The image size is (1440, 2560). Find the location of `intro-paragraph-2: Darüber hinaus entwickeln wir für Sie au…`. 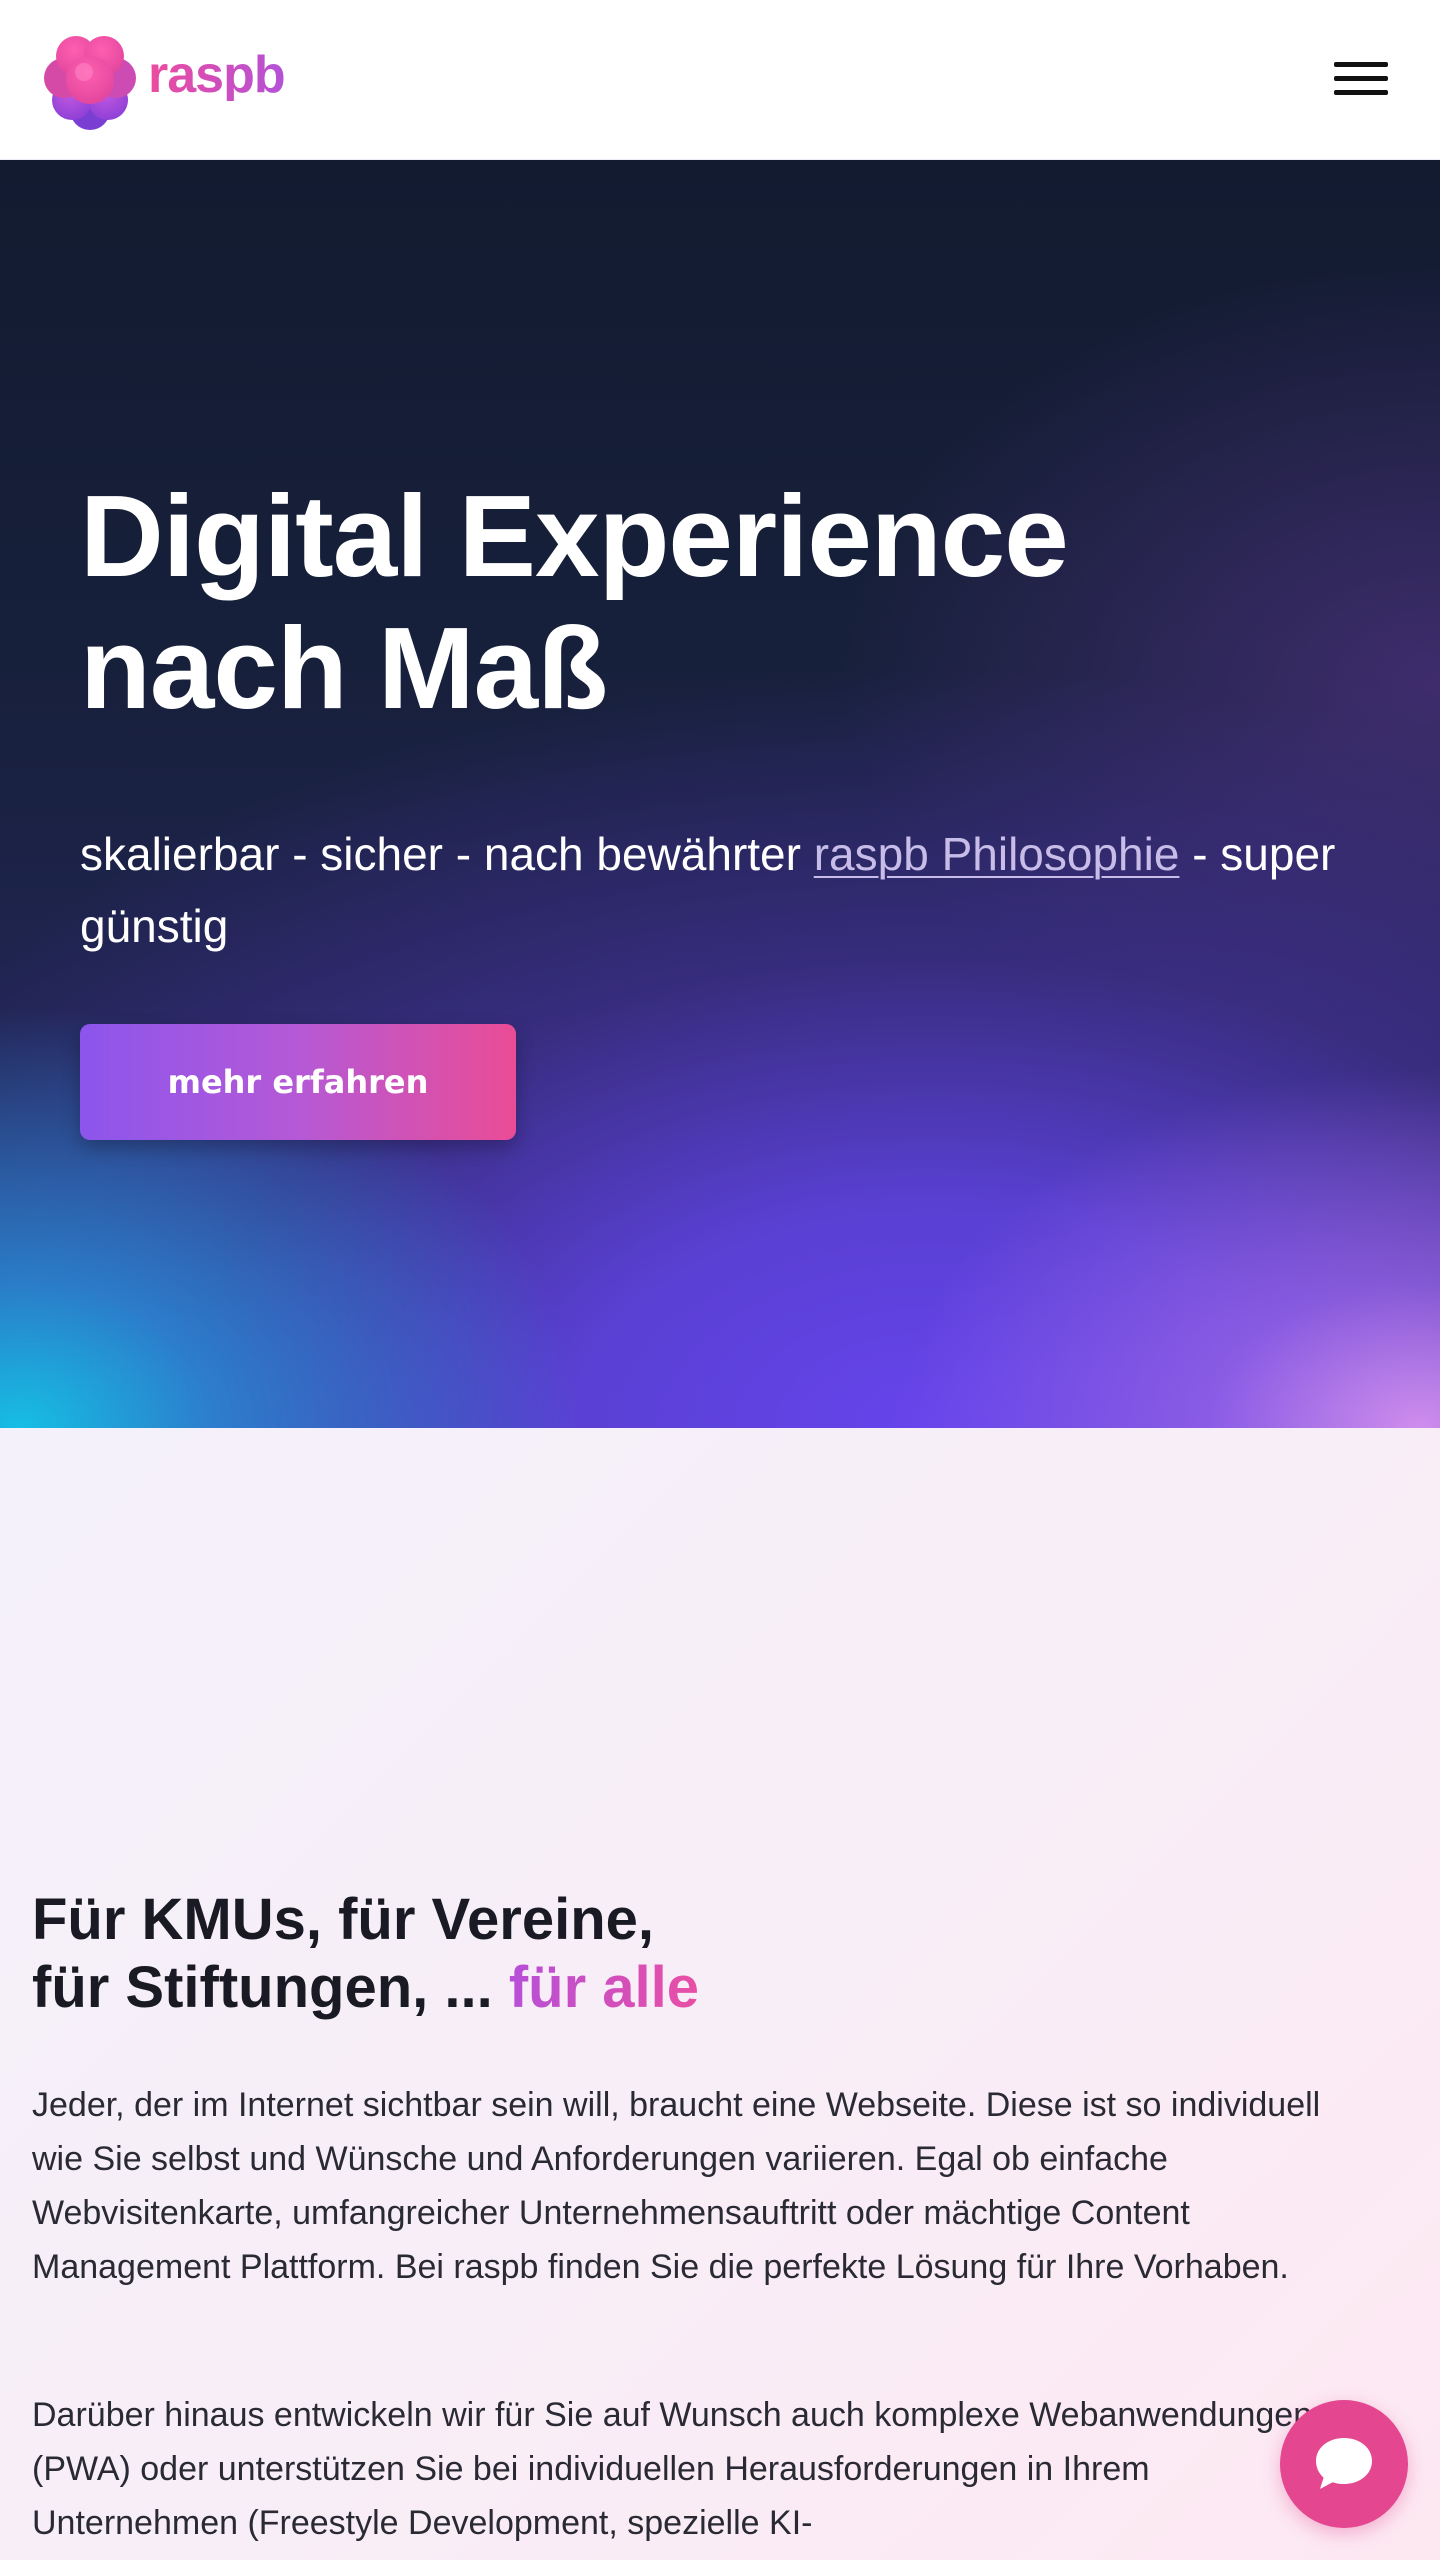

intro-paragraph-2: Darüber hinaus entwickeln wir für Sie au… is located at coordinates (672, 2469).